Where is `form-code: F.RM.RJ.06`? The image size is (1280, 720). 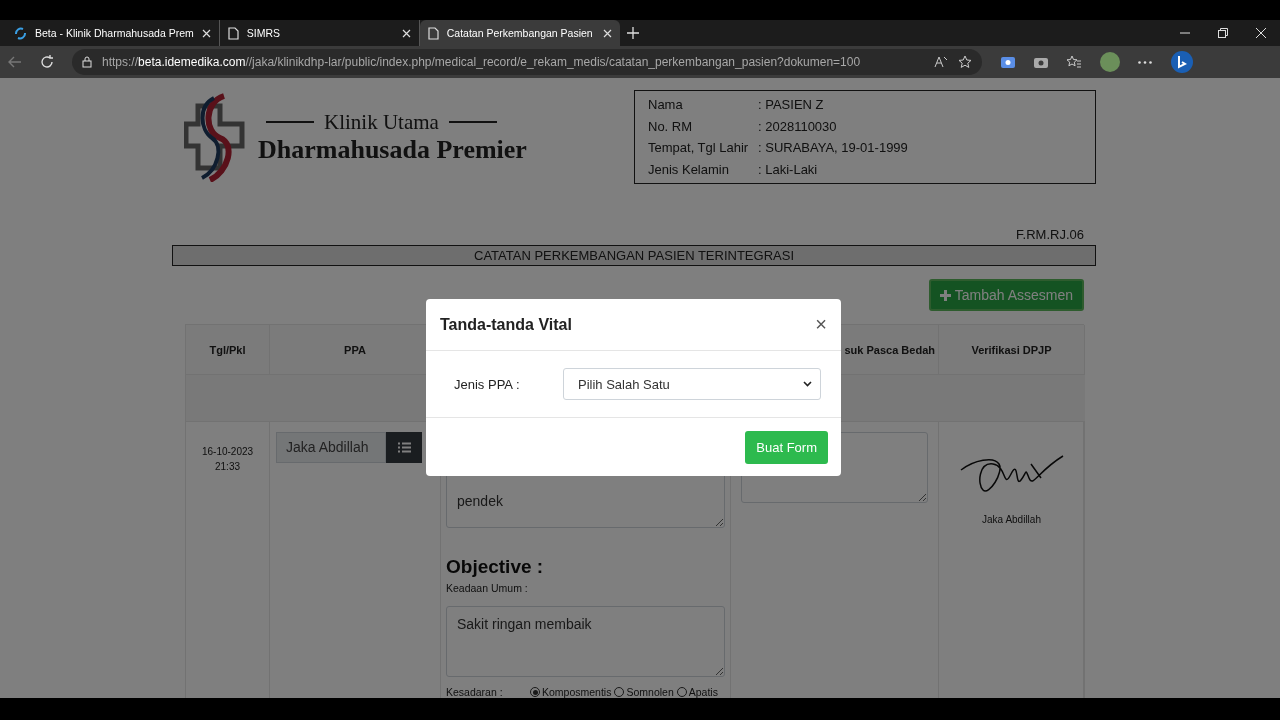 form-code: F.RM.RJ.06 is located at coordinates (1050, 234).